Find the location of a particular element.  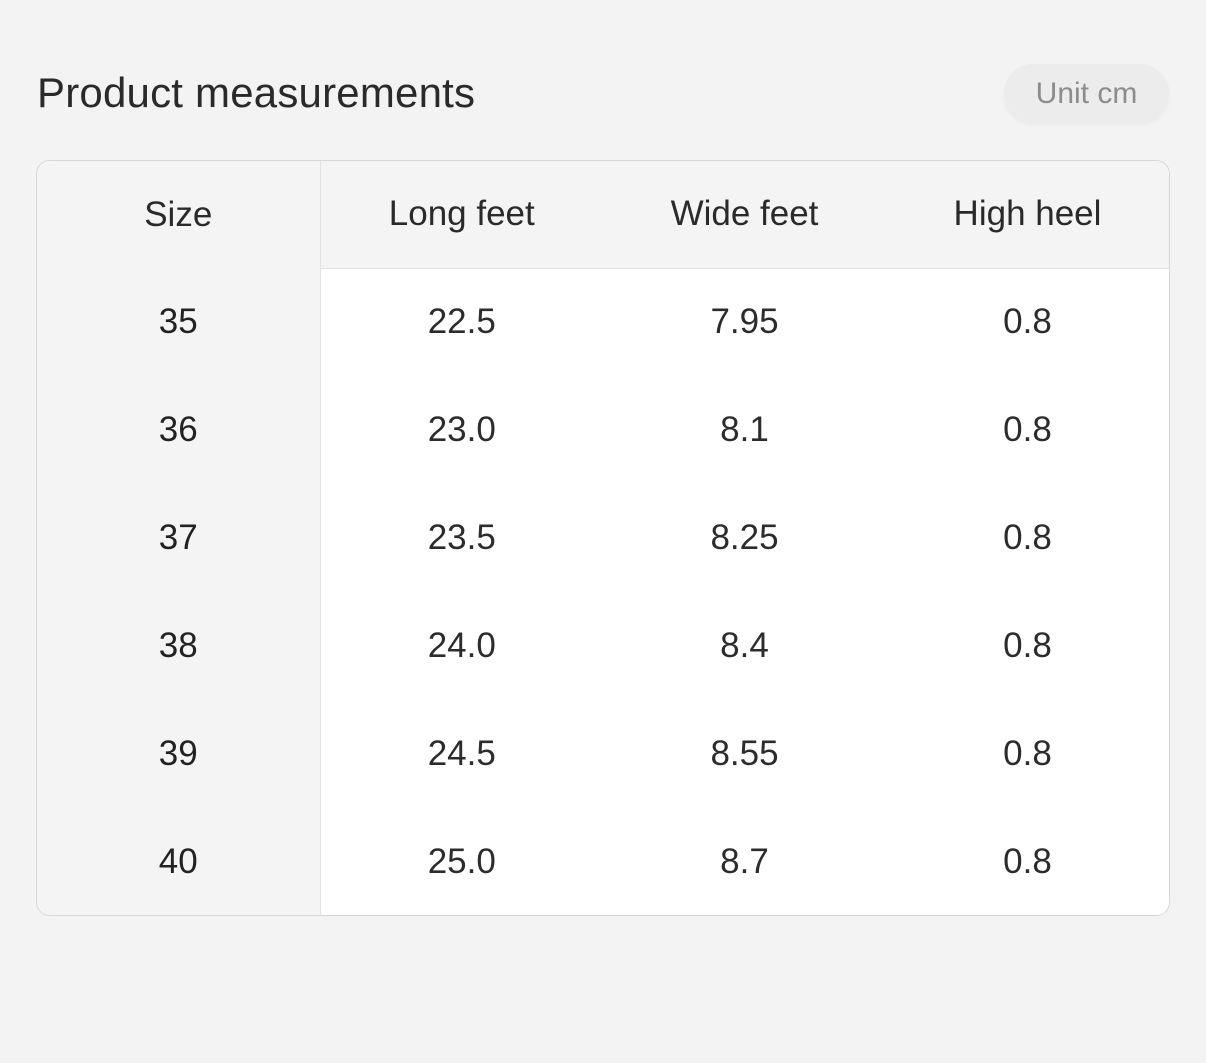

column-header-wide-feet: Wide feet is located at coordinates (744, 215).